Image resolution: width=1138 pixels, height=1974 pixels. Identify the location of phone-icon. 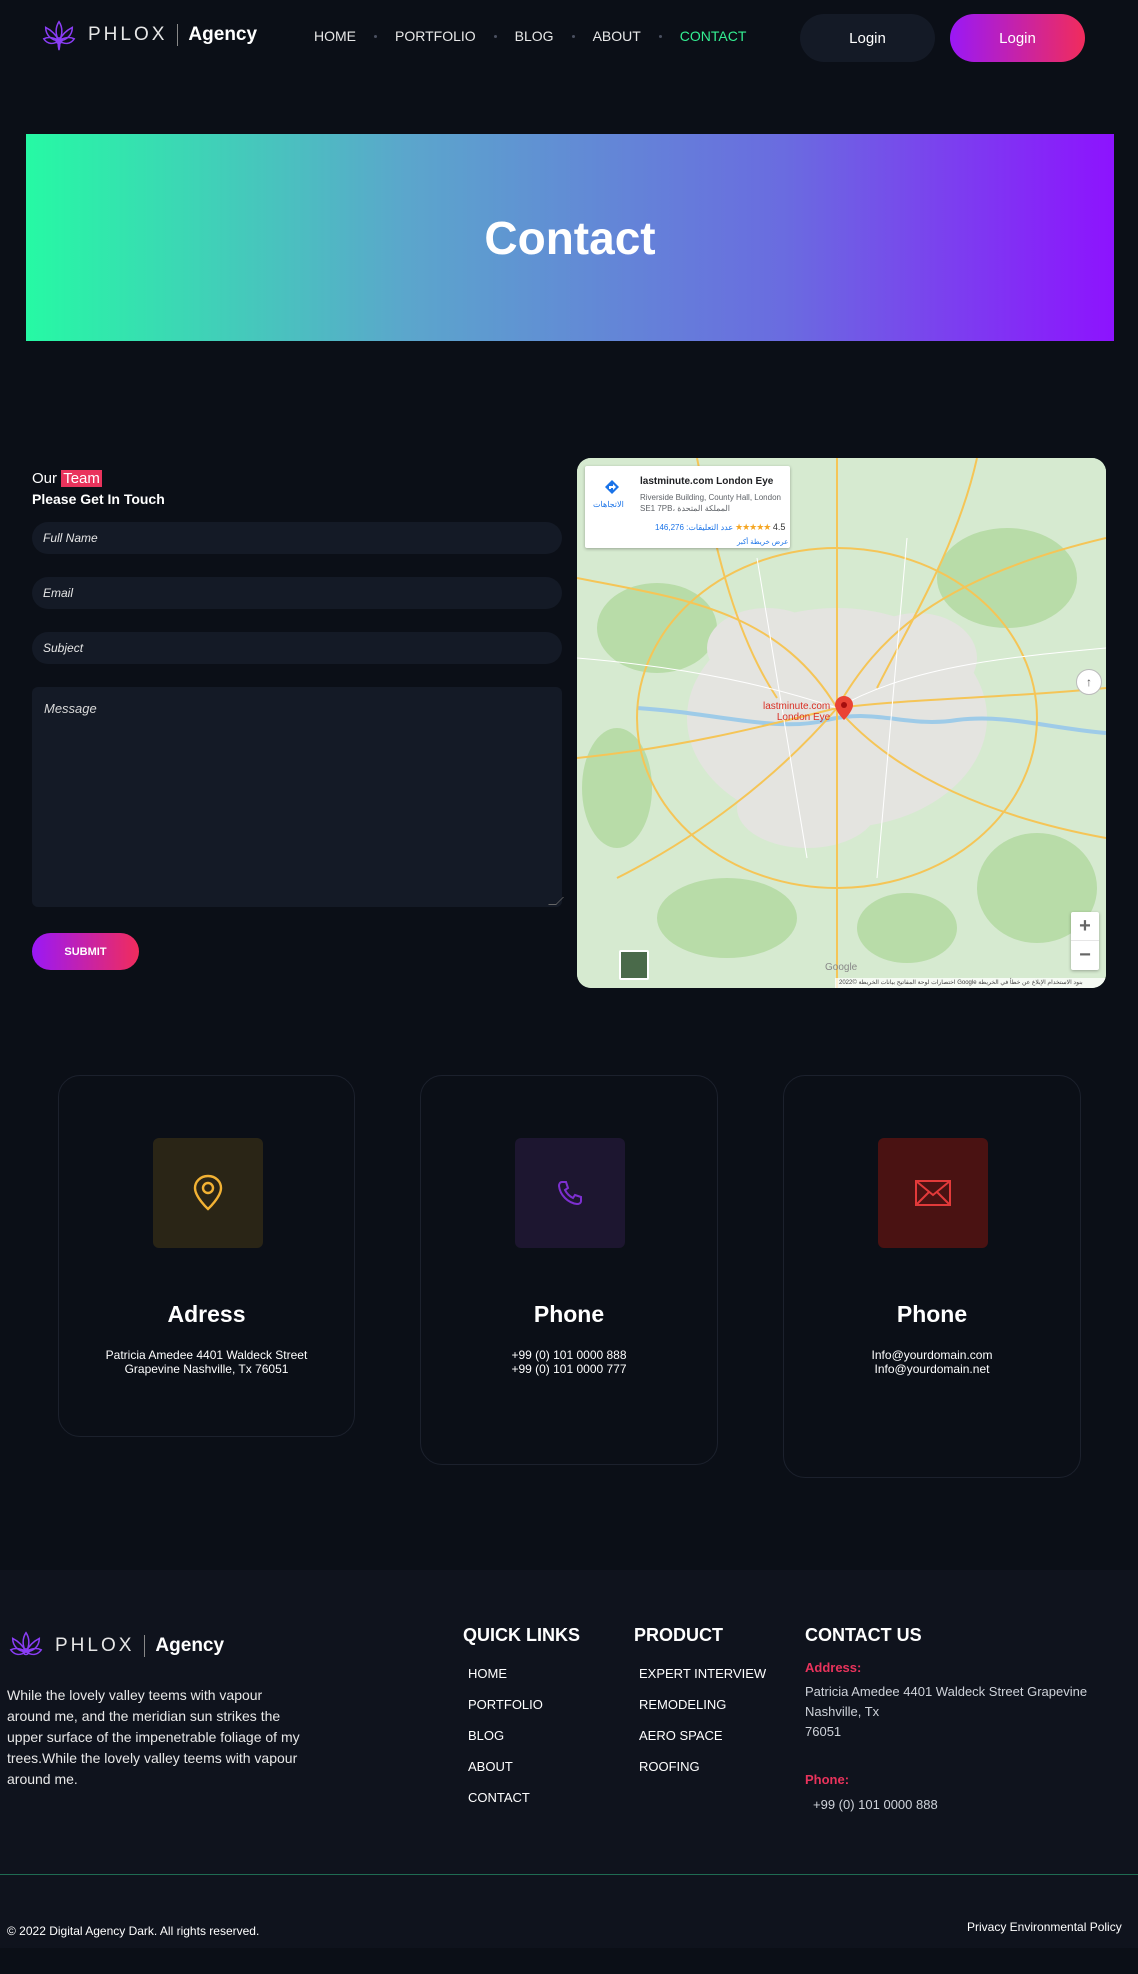
(569, 1193).